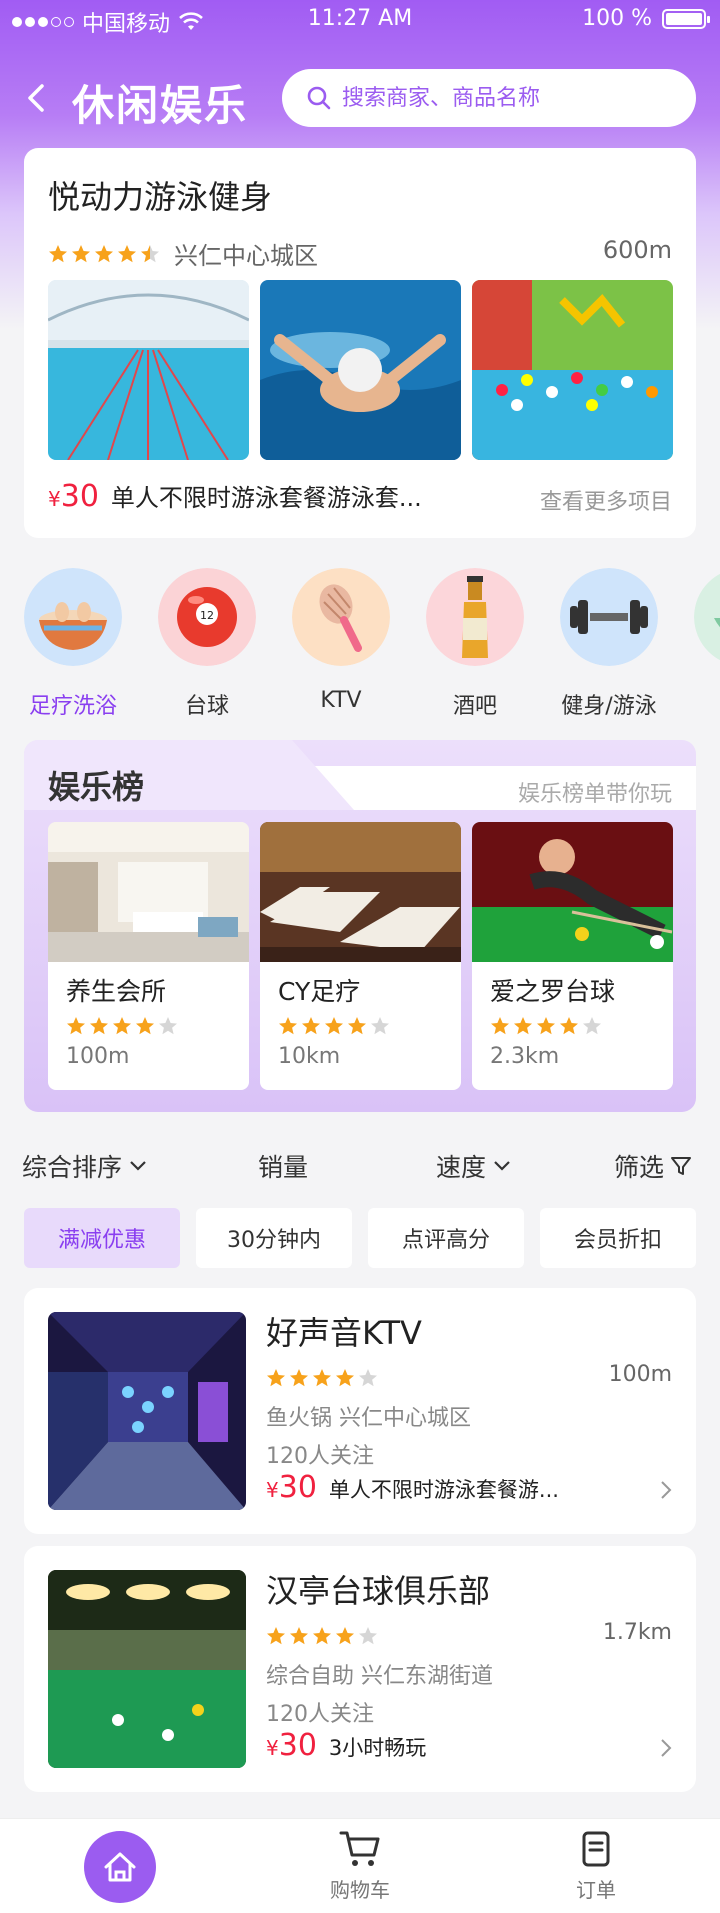 Image resolution: width=720 pixels, height=1913 pixels. I want to click on shop-name: 汉亭台球俱乐部, so click(378, 1591).